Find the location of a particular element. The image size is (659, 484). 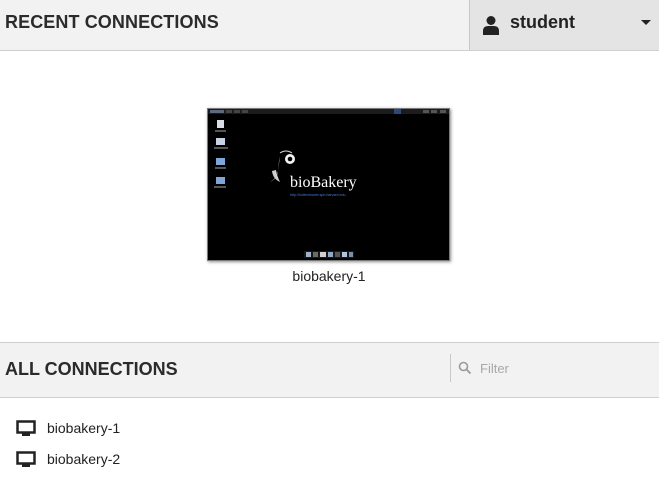

page-title: RECENT CONNECTIONS is located at coordinates (112, 22).